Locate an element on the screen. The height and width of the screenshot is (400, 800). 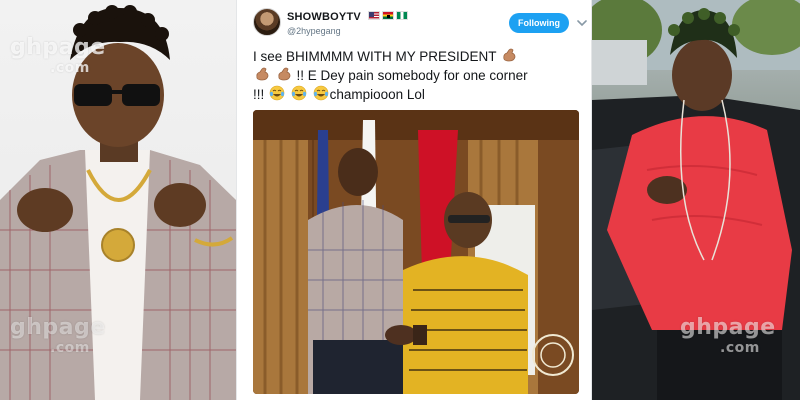
tweet-text-line1: I see BHIMMMM WITH MY PRESIDENT is located at coordinates (375, 56).